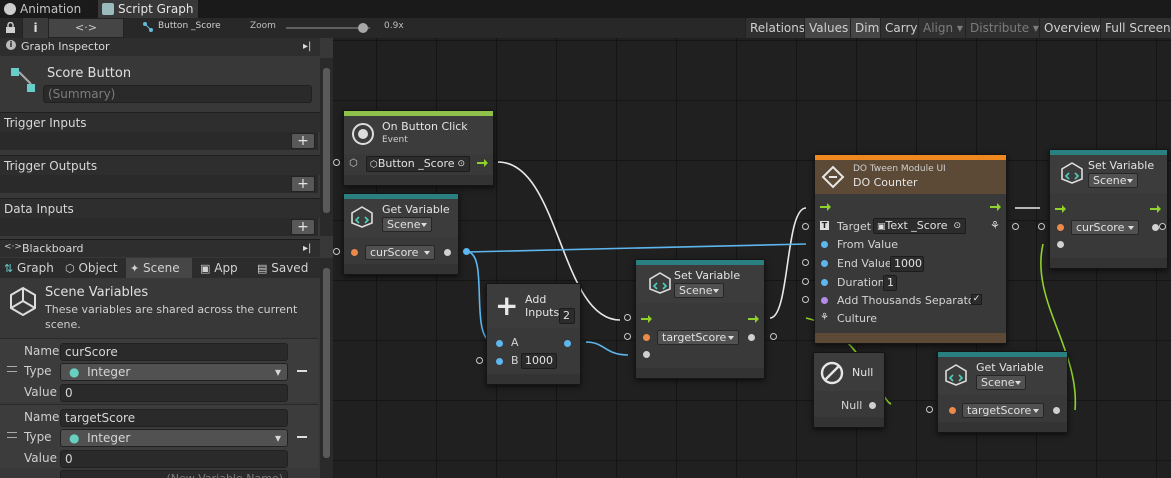 The image size is (1171, 478). I want to click on inspector-scrollbar, so click(326, 147).